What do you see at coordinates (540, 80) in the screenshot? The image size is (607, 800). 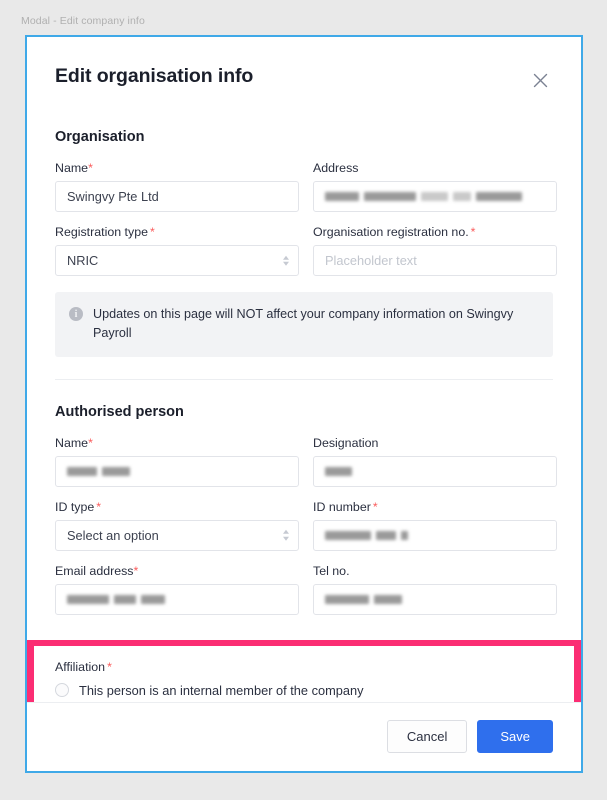 I see `close-icon` at bounding box center [540, 80].